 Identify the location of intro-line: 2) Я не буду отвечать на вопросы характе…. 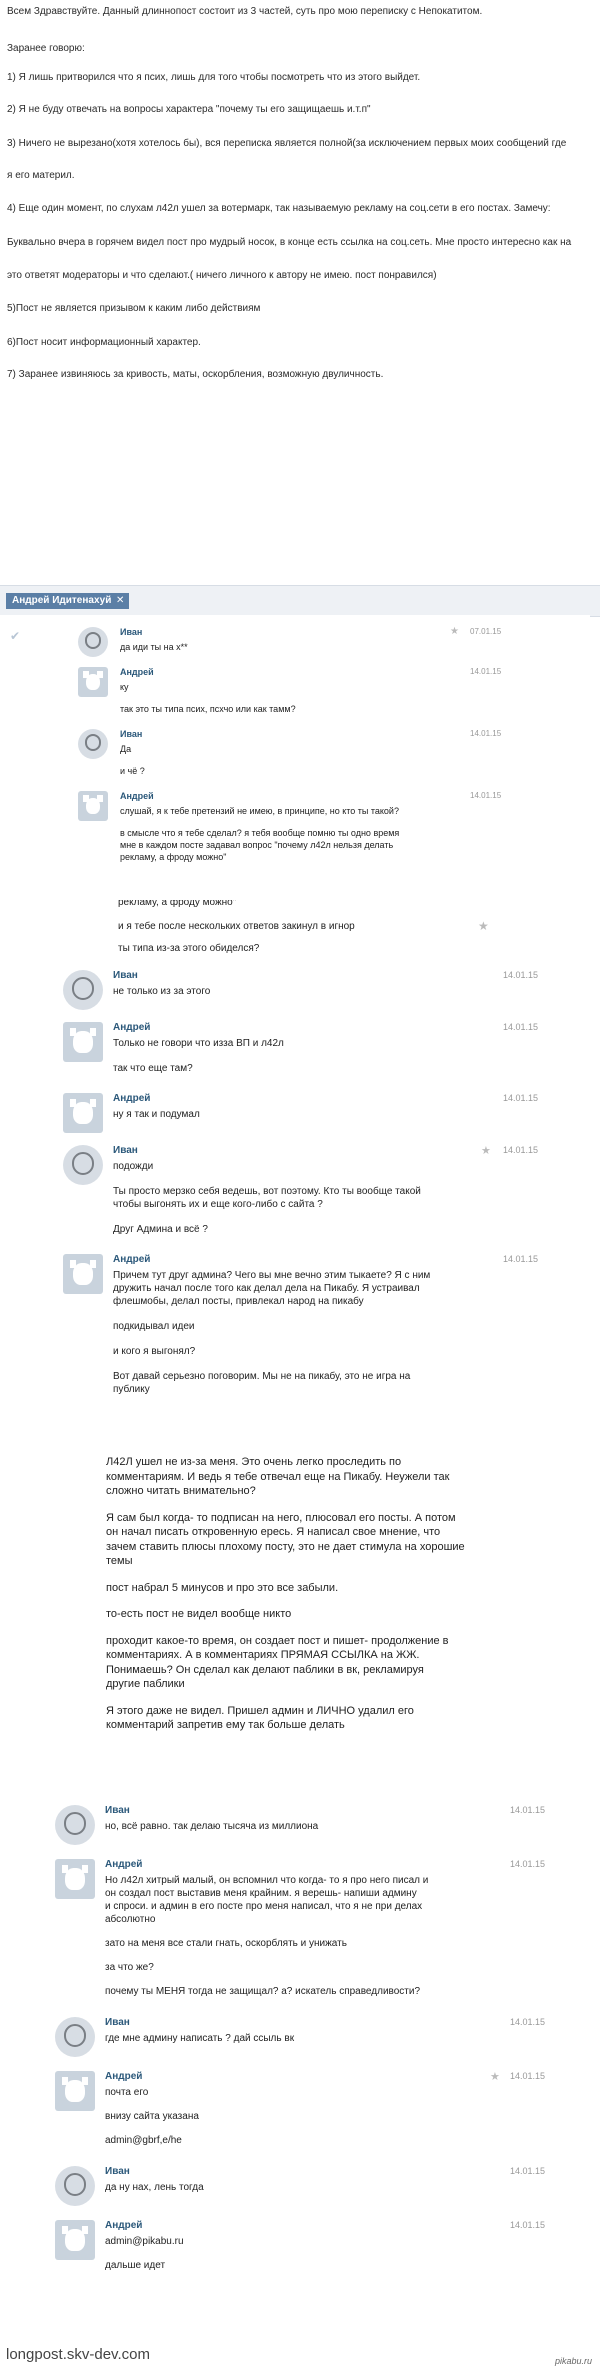
(189, 109).